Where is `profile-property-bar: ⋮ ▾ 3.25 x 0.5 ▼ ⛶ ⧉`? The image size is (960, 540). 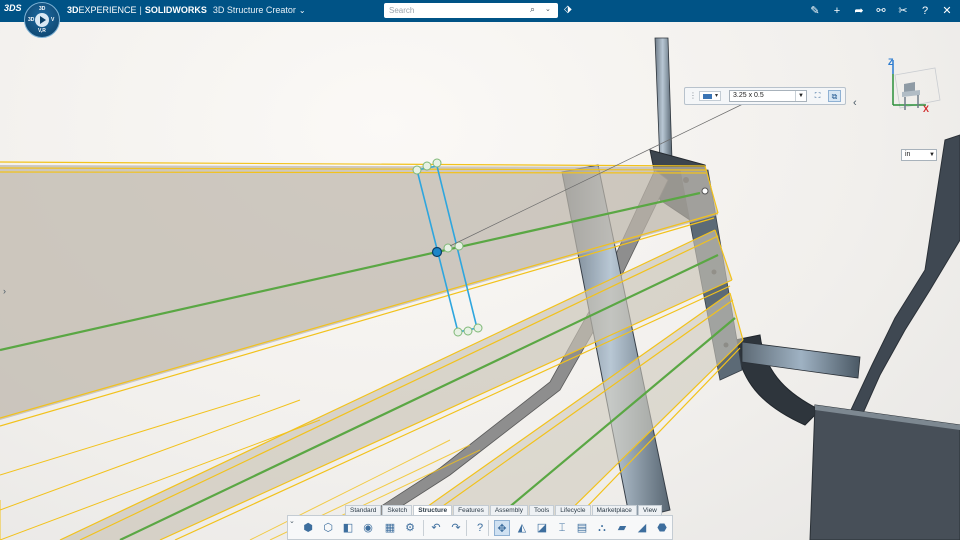
profile-property-bar: ⋮ ▾ 3.25 x 0.5 ▼ ⛶ ⧉ is located at coordinates (765, 96).